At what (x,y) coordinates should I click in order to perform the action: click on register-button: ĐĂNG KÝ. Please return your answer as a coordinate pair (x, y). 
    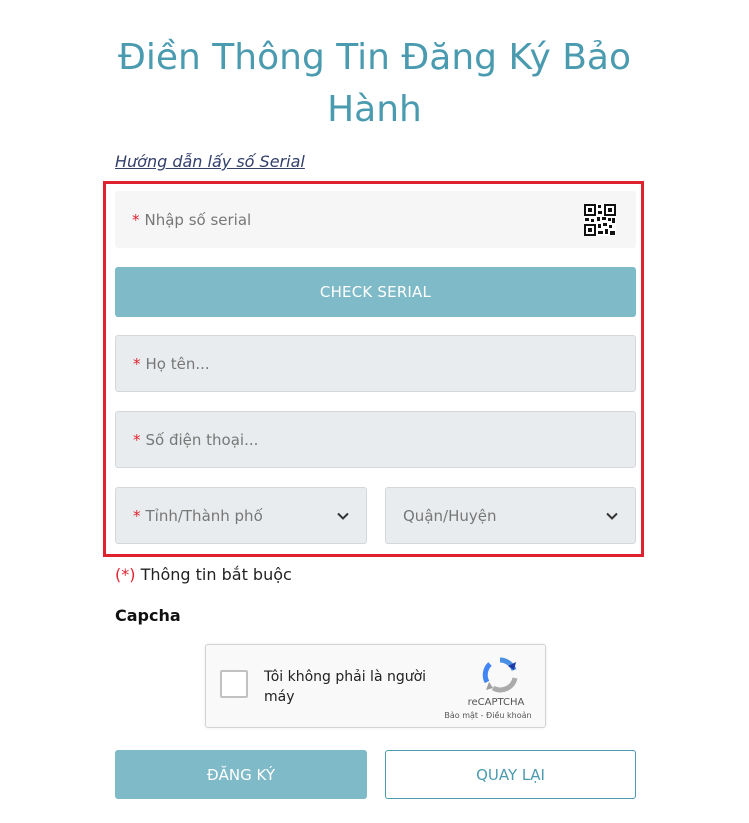
    Looking at the image, I should click on (241, 774).